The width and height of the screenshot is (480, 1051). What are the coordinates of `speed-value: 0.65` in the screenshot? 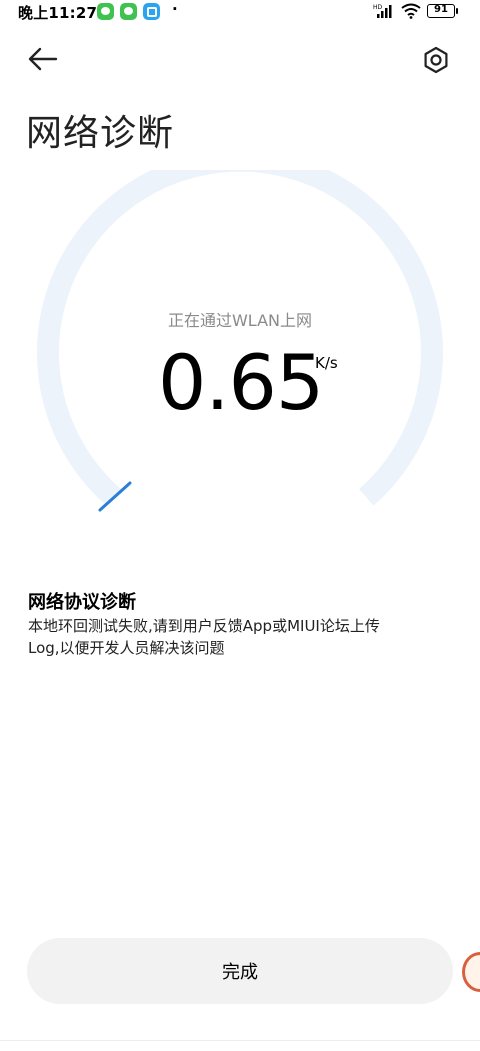 It's located at (241, 382).